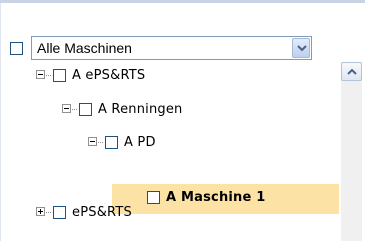 The image size is (365, 241). Describe the element at coordinates (40, 211) in the screenshot. I see `expand-icon` at that location.